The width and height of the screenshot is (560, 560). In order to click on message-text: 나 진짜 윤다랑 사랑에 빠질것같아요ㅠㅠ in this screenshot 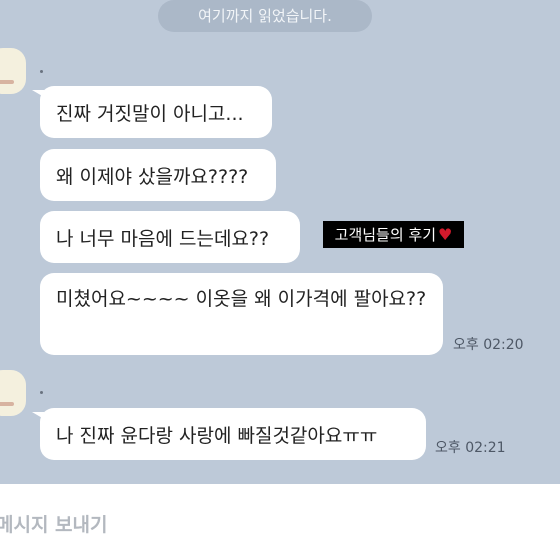, I will do `click(217, 435)`.